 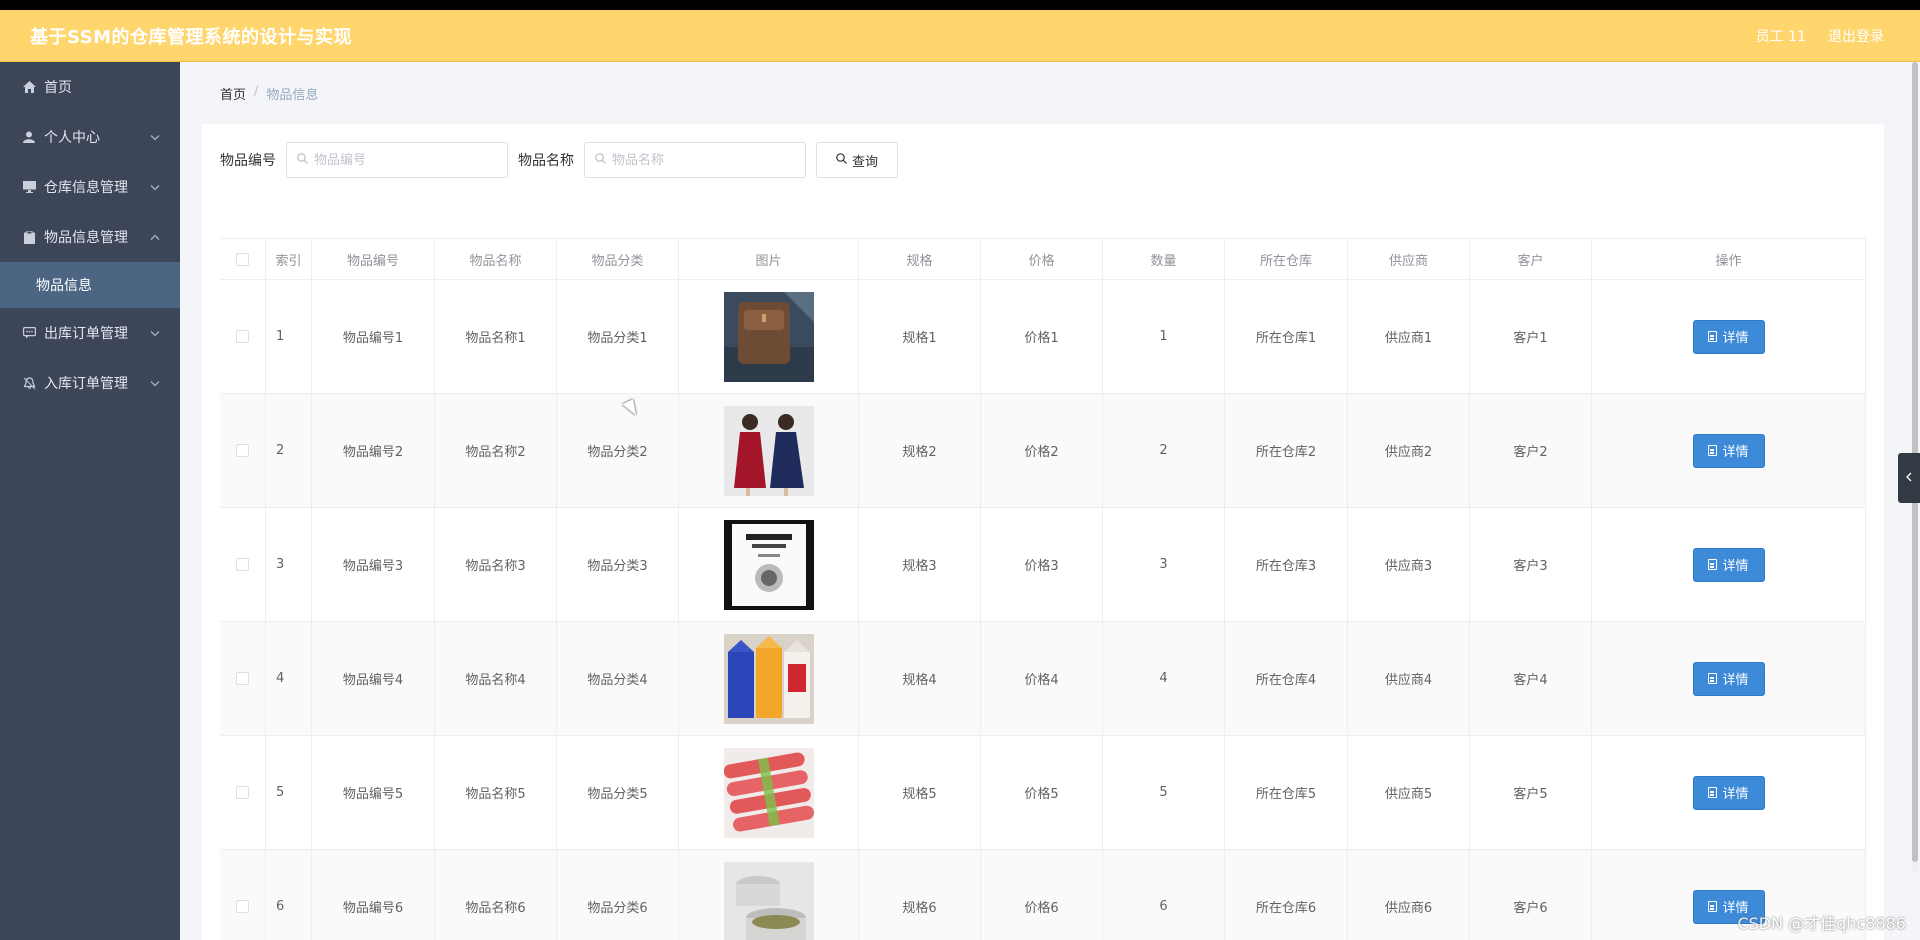 I want to click on code-cell: 物品编号4, so click(x=373, y=678).